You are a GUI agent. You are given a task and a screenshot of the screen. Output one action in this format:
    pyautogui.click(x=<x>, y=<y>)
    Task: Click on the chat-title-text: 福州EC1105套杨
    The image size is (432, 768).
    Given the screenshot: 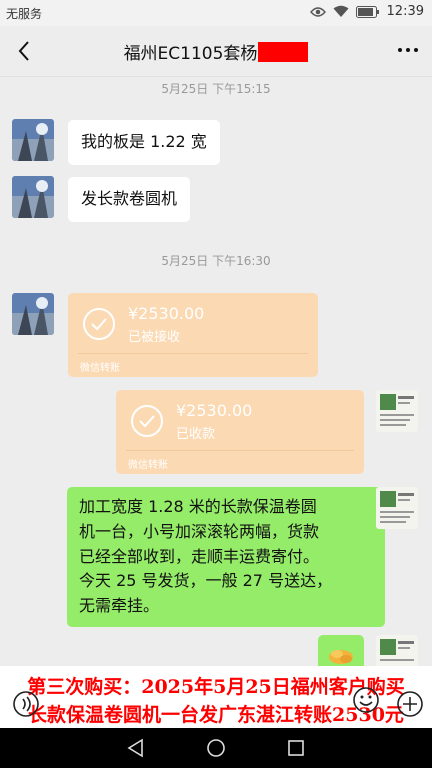 What is the action you would take?
    pyautogui.click(x=190, y=54)
    